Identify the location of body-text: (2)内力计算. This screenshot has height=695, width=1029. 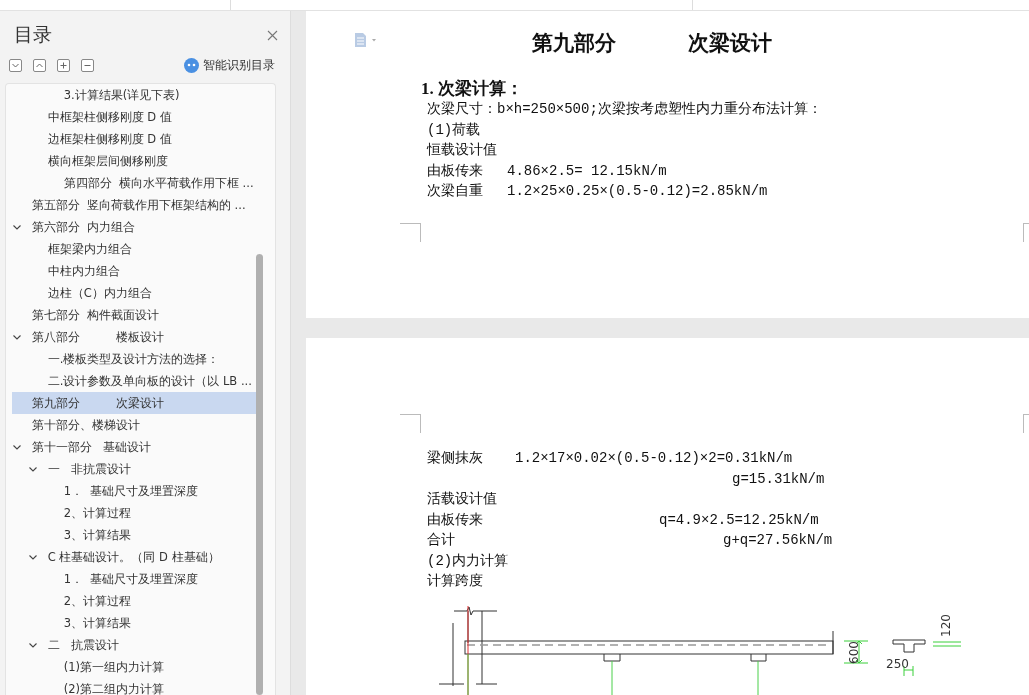
(468, 561).